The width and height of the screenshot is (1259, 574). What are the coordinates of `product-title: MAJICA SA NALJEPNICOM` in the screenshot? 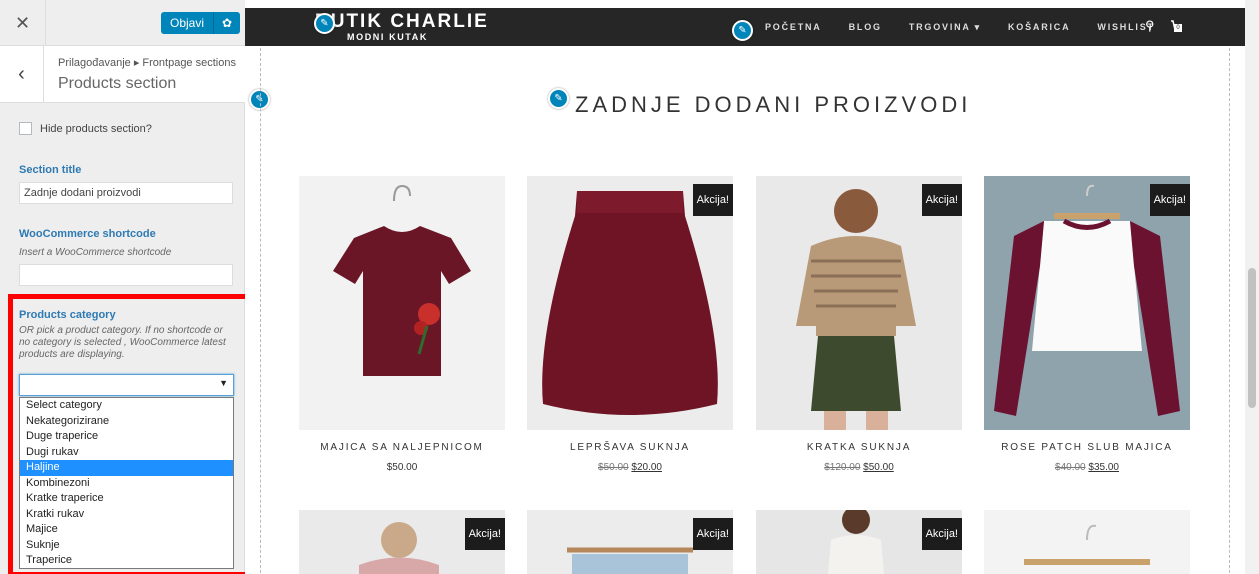 It's located at (402, 447).